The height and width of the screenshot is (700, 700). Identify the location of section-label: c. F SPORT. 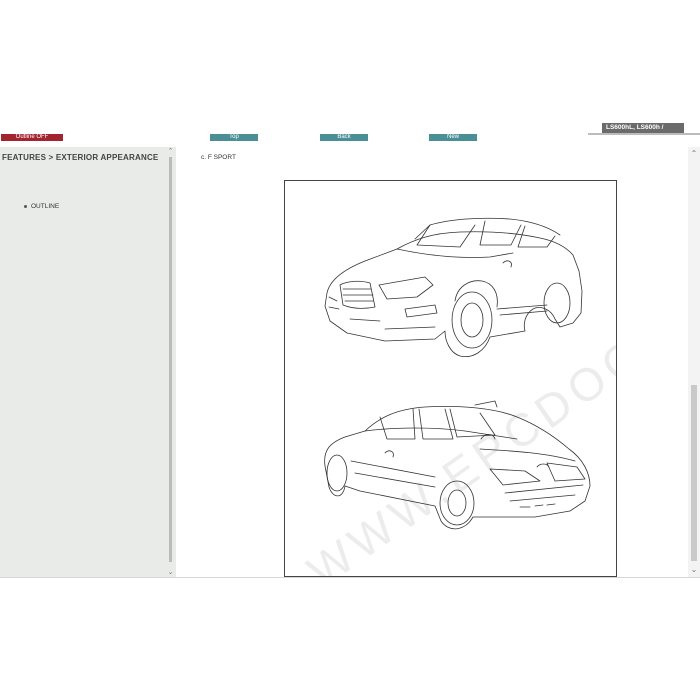
(218, 157).